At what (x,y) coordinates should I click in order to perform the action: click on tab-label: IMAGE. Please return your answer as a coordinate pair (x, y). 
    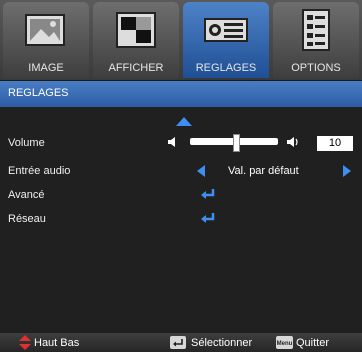
    Looking at the image, I should click on (46, 68).